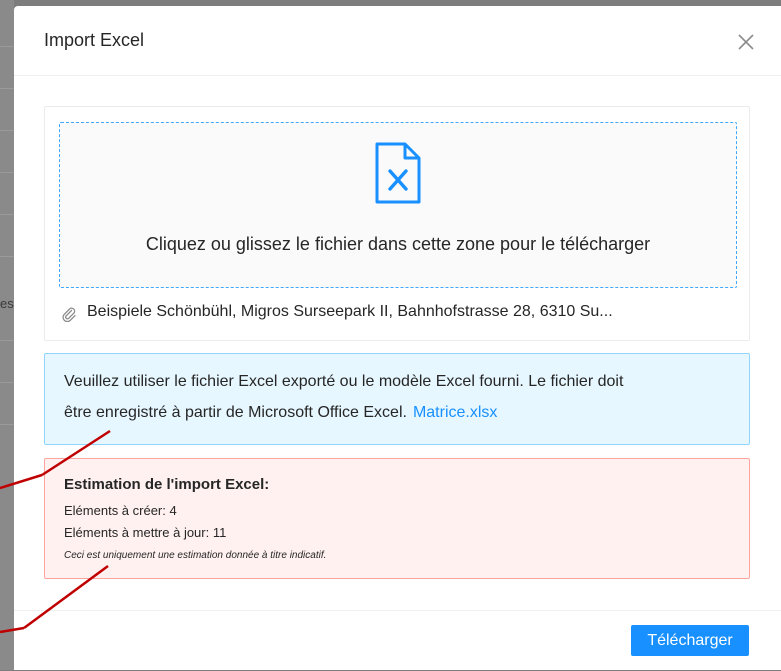  I want to click on close-icon, so click(746, 42).